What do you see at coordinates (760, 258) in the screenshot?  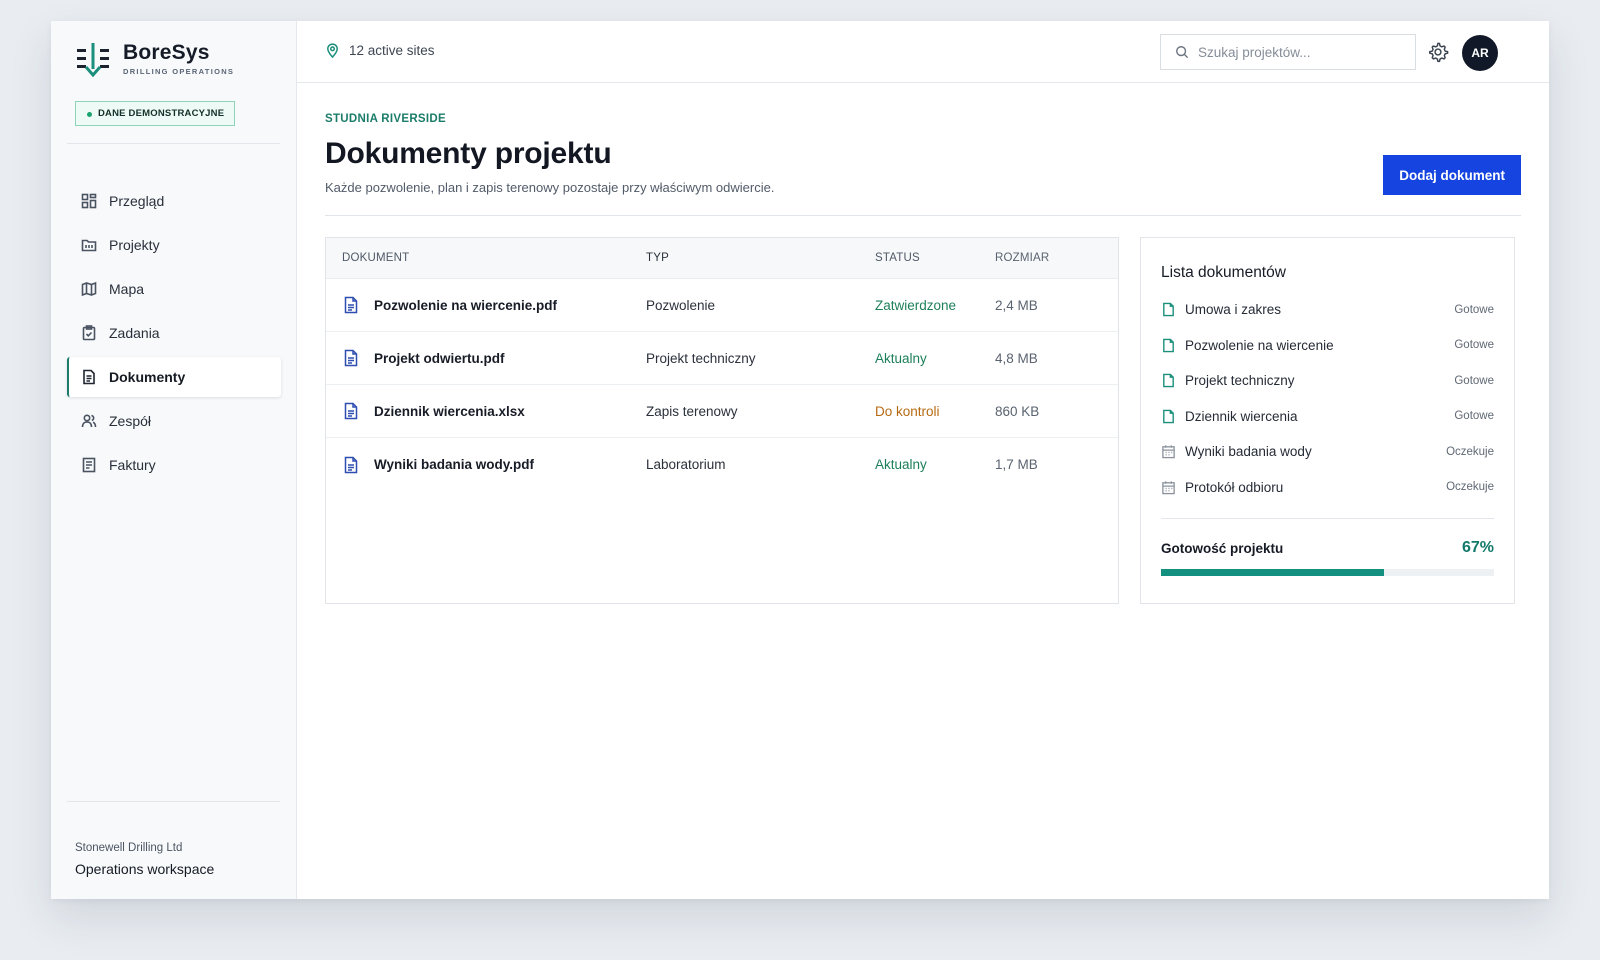 I see `column-header-type: TYP` at bounding box center [760, 258].